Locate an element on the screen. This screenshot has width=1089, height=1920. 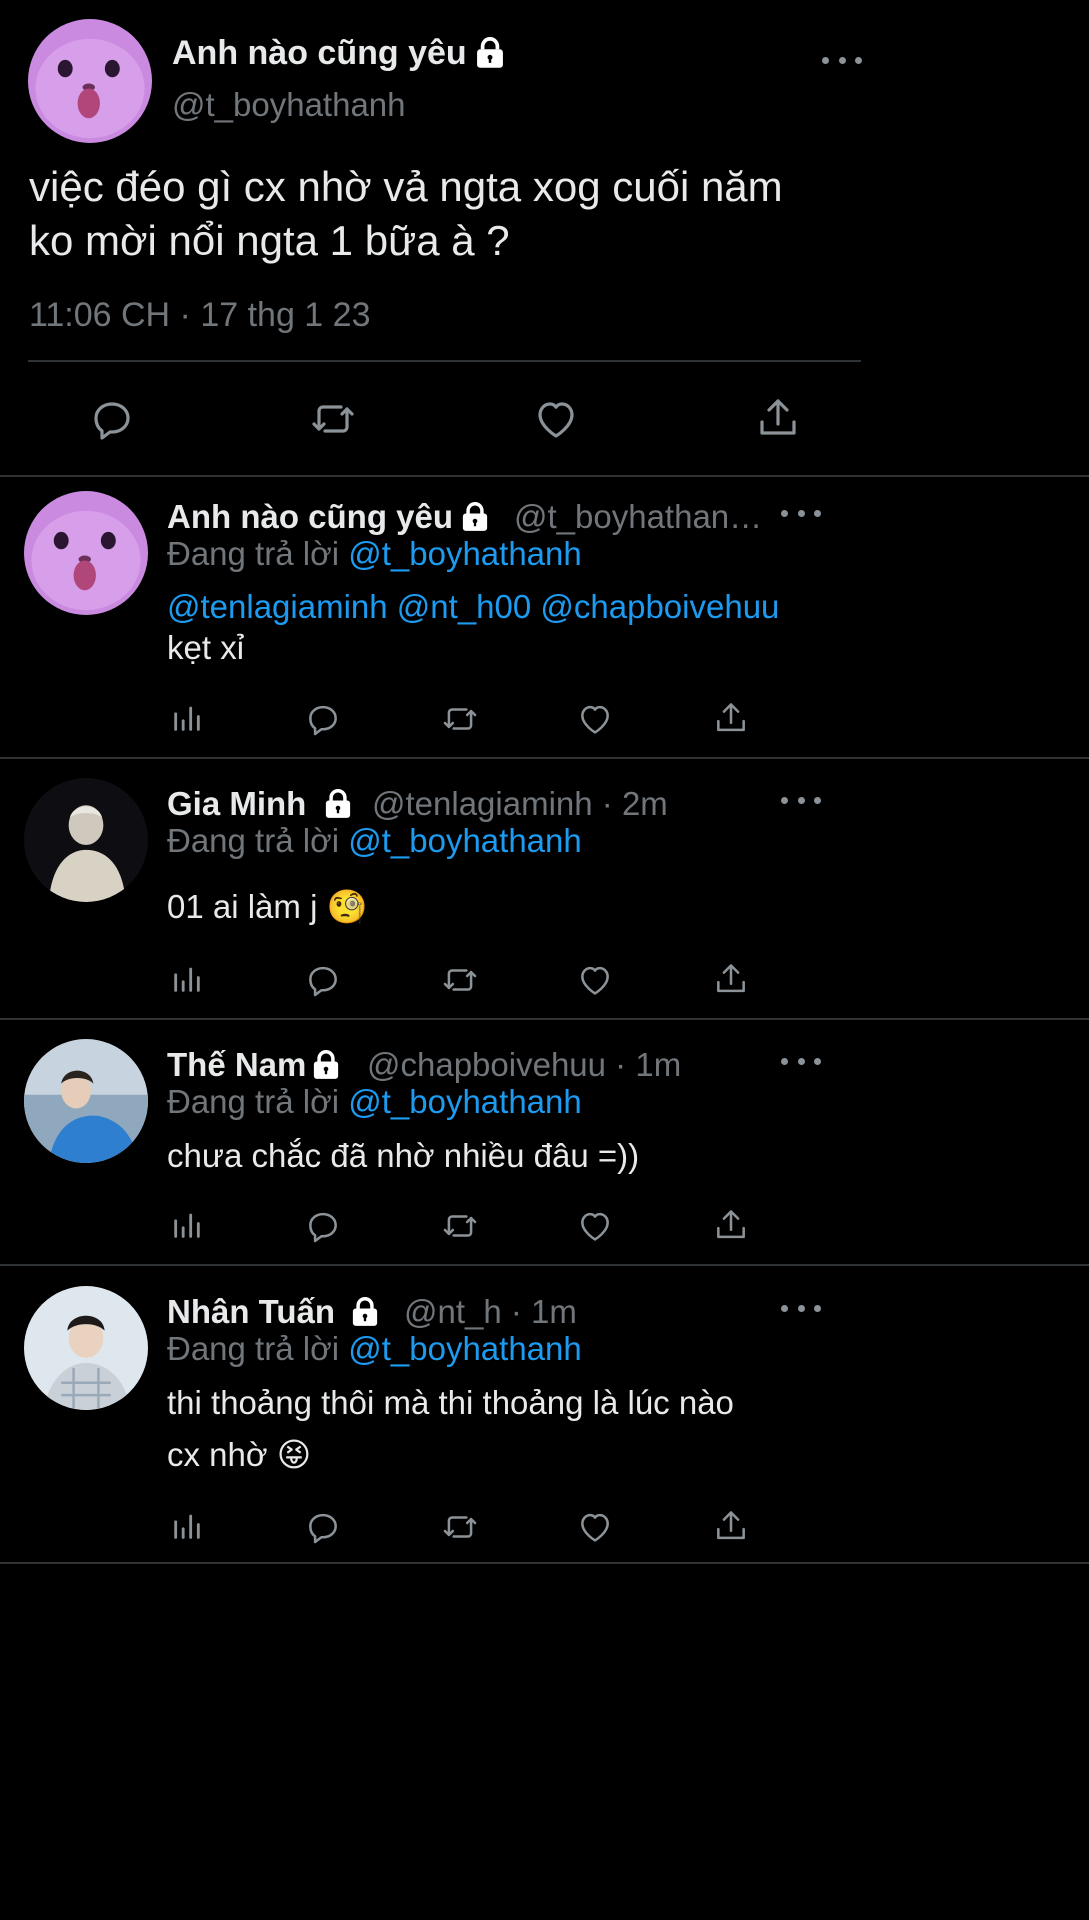
reply-text: chưa chắc đã nhờ nhiều đâu =)) is located at coordinates (403, 1155).